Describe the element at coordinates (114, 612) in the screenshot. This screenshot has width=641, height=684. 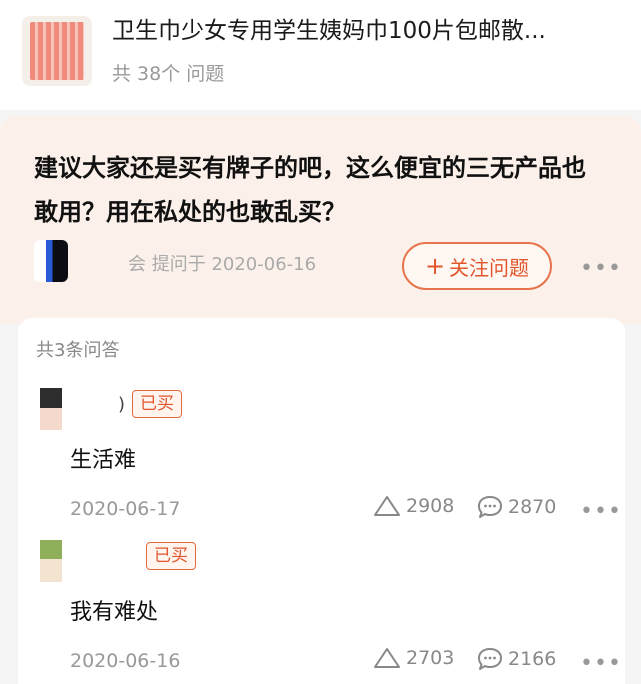
I see `answer-text: 我有难处` at that location.